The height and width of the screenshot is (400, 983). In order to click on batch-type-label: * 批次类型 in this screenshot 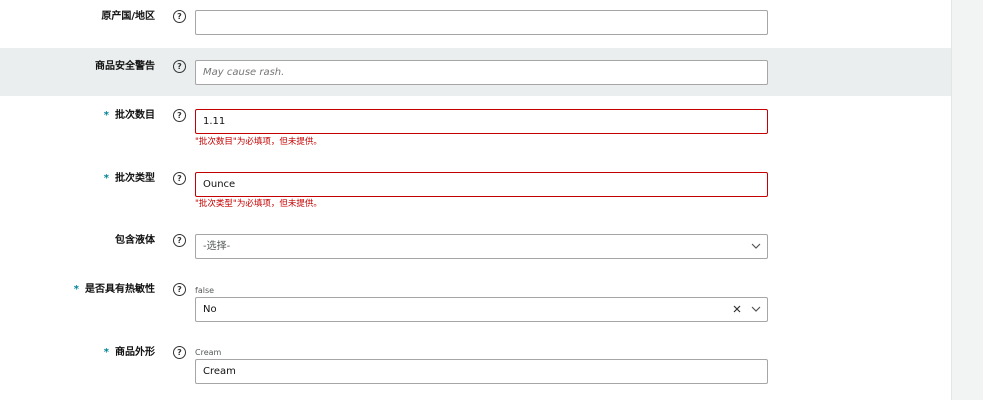, I will do `click(129, 178)`.